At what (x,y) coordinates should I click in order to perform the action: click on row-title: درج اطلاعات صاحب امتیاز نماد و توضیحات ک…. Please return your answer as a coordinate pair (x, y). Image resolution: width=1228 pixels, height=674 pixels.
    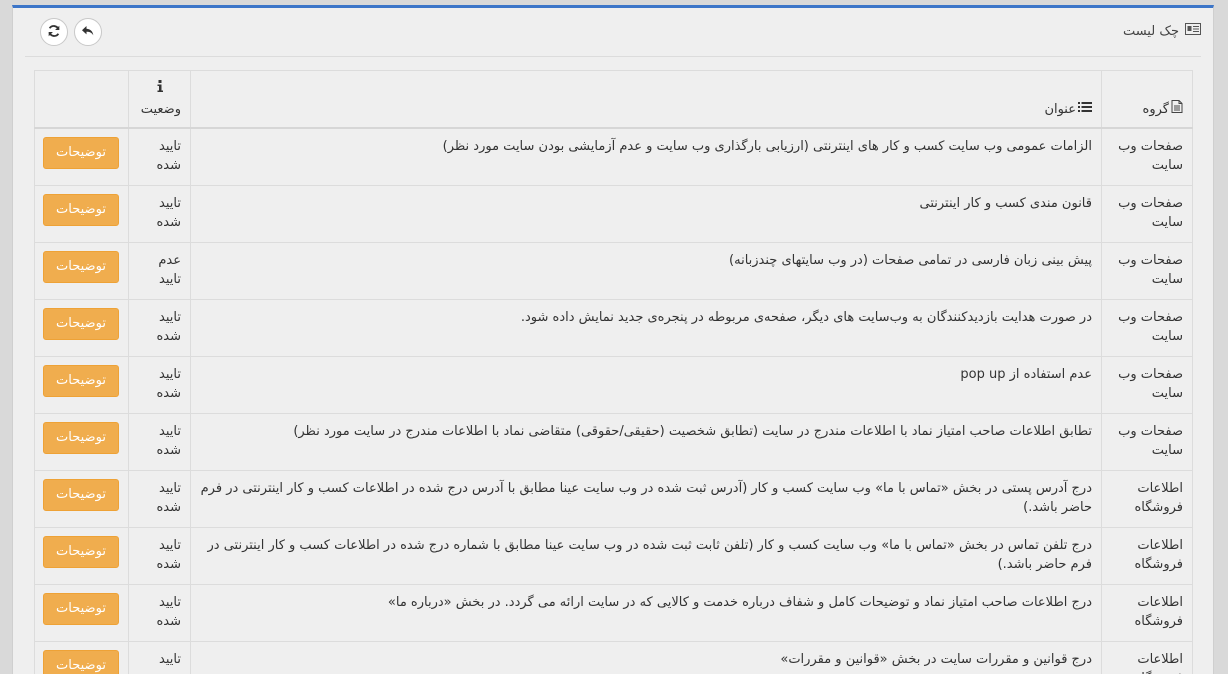
    Looking at the image, I should click on (739, 602).